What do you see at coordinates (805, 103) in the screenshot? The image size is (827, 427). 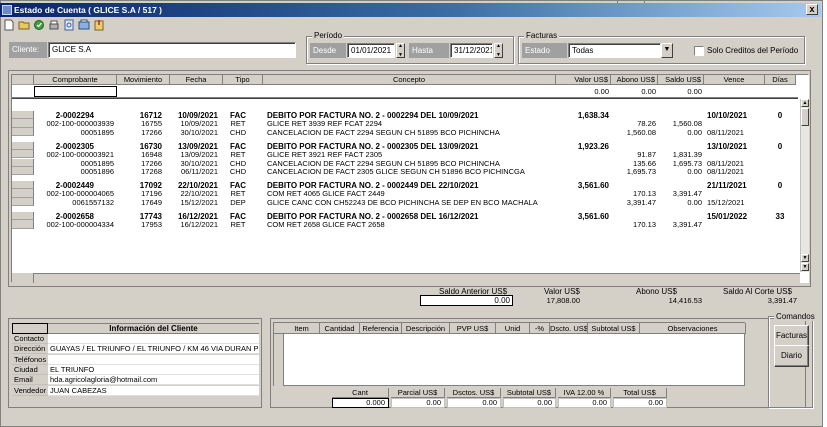 I see `scroll-up-icon: ▲` at bounding box center [805, 103].